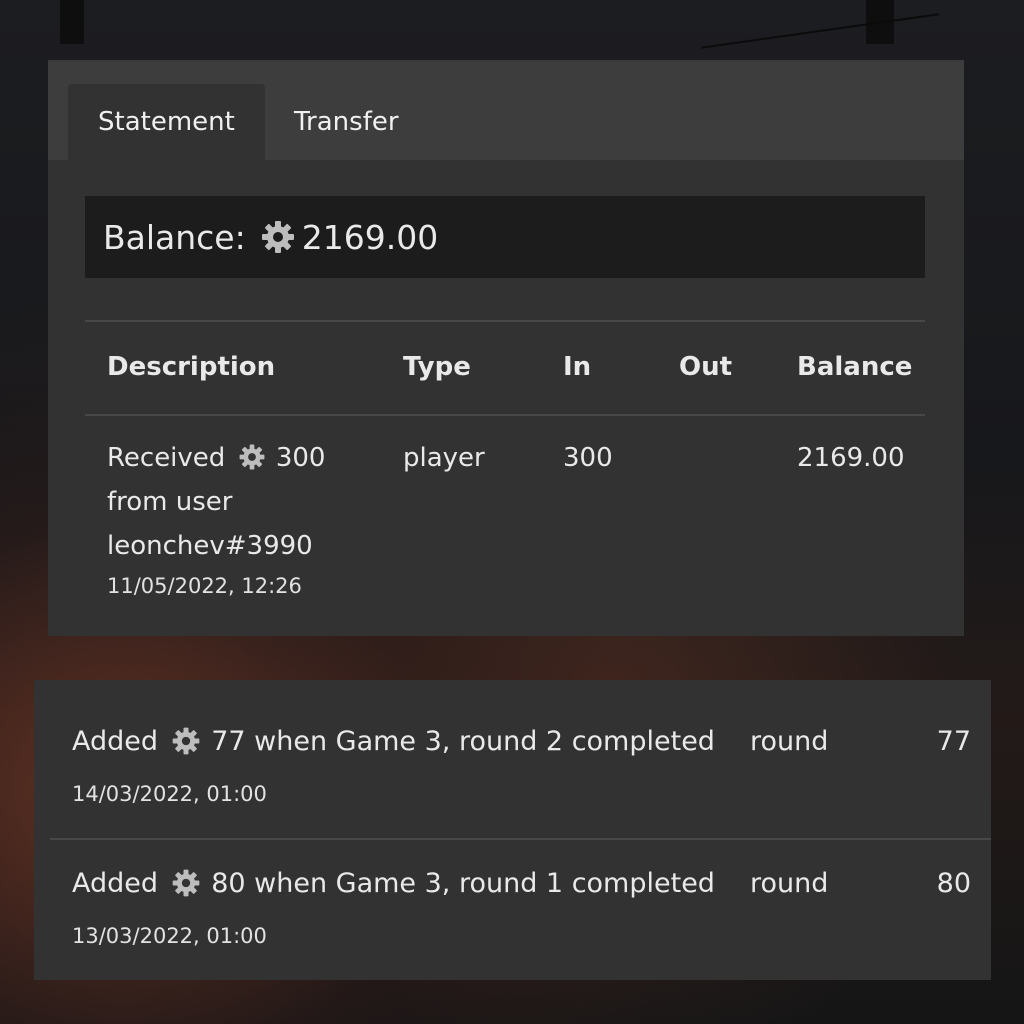 The height and width of the screenshot is (1024, 1024). Describe the element at coordinates (953, 883) in the screenshot. I see `row-in: 80` at that location.